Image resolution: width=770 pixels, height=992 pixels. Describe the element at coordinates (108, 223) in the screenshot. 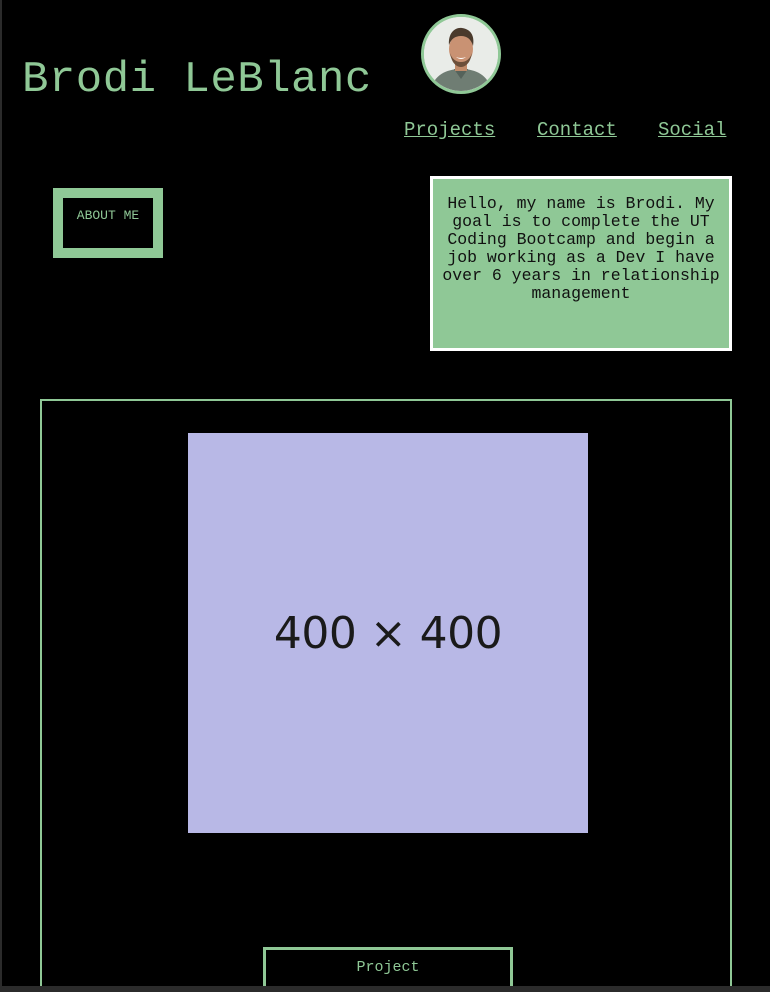

I see `about-me-button: ABOUT ME` at that location.